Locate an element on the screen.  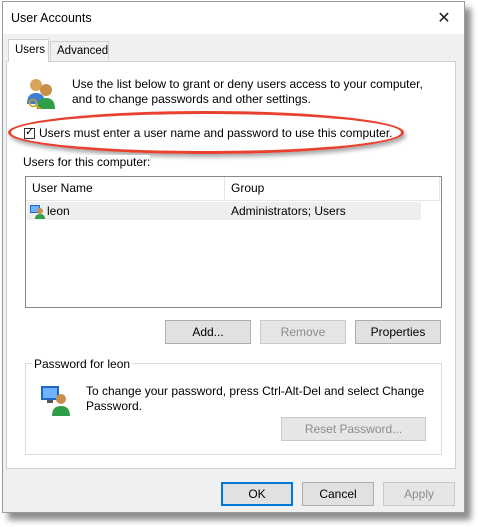
tab-users: Users is located at coordinates (28, 50).